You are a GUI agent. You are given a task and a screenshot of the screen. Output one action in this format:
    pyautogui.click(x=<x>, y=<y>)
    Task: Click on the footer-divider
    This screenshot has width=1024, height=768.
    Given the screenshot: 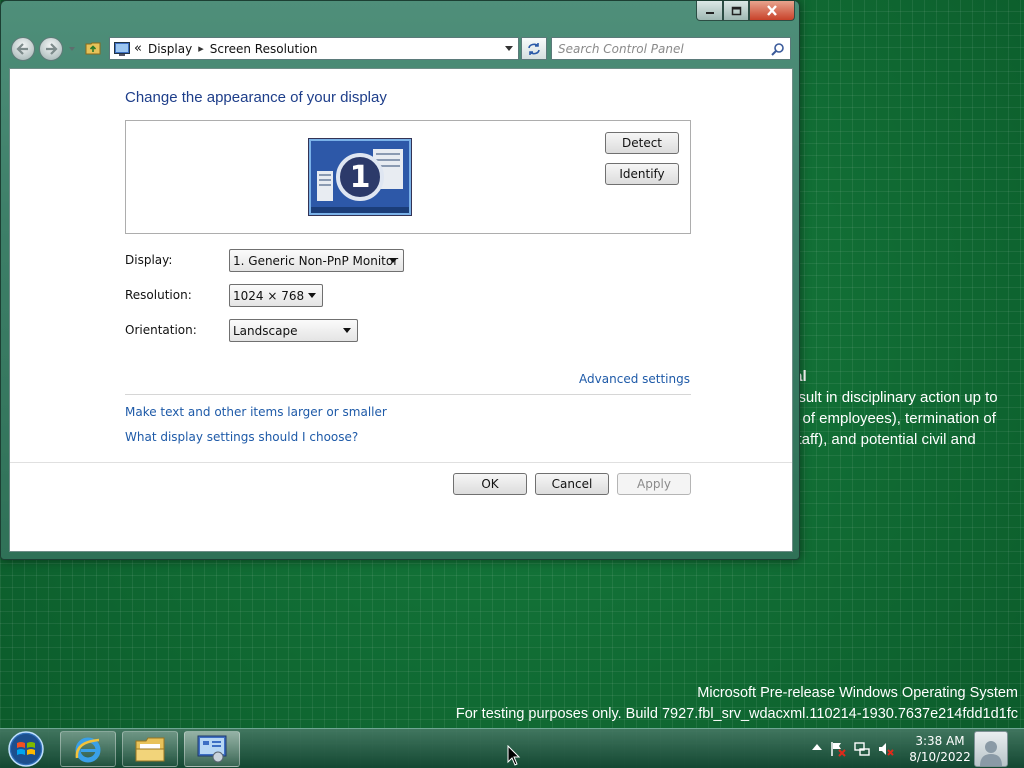 What is the action you would take?
    pyautogui.click(x=401, y=462)
    